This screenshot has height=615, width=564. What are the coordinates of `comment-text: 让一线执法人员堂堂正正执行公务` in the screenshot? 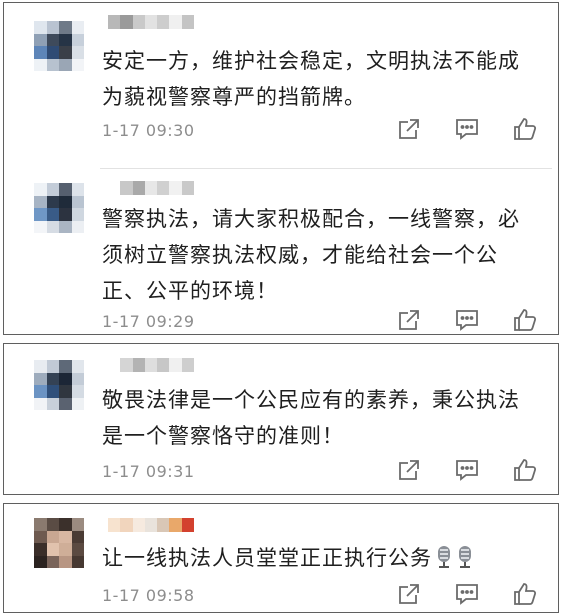 It's located at (318, 558).